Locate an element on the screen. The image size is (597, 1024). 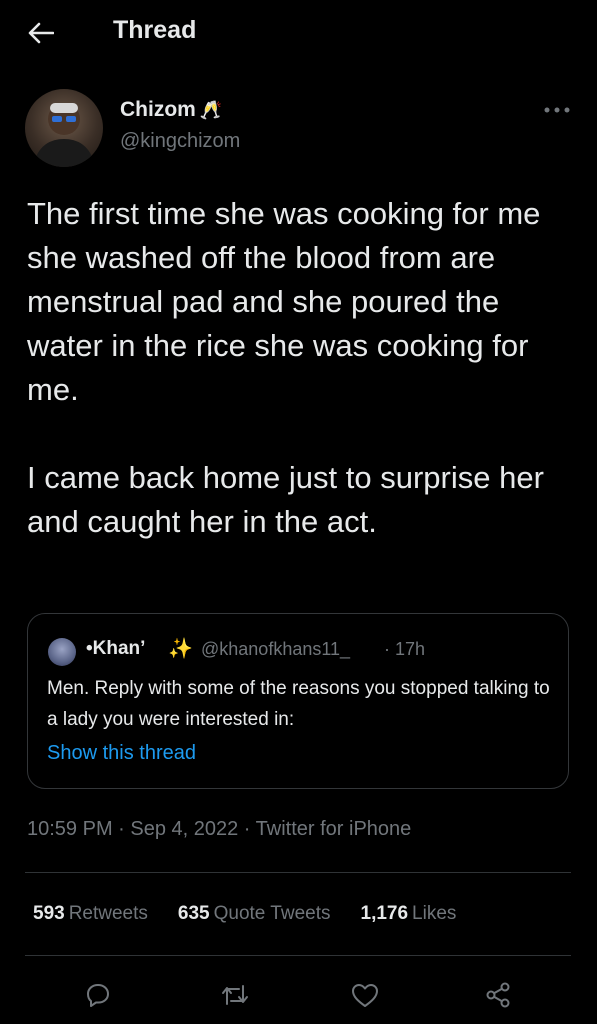
likes-label: Likes is located at coordinates (434, 913).